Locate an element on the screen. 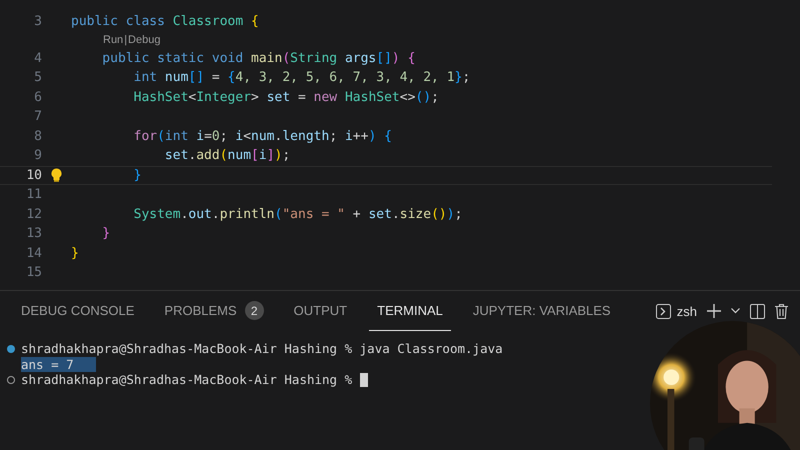 This screenshot has height=450, width=800. code-line: for(int i=0; i<num.length; i++) { is located at coordinates (262, 136).